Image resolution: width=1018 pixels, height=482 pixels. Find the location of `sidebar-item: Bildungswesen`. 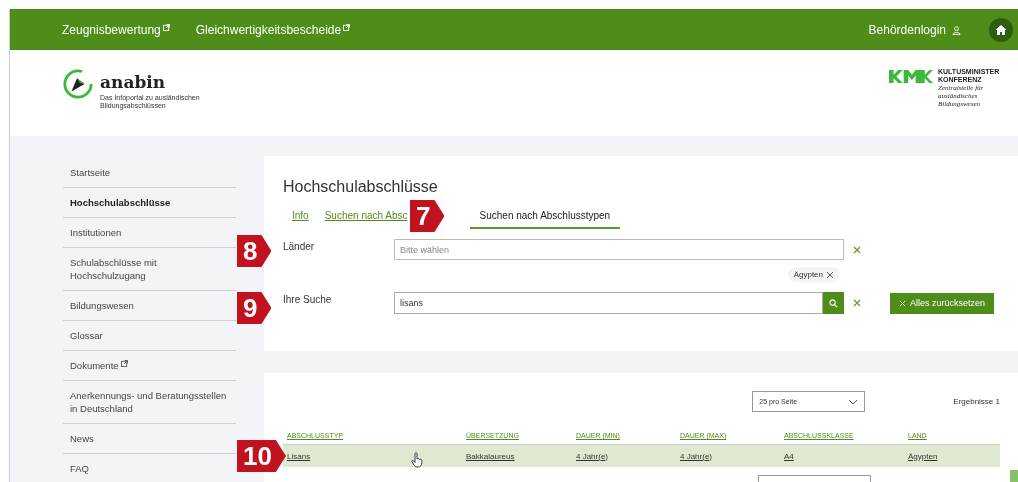

sidebar-item: Bildungswesen is located at coordinates (149, 306).